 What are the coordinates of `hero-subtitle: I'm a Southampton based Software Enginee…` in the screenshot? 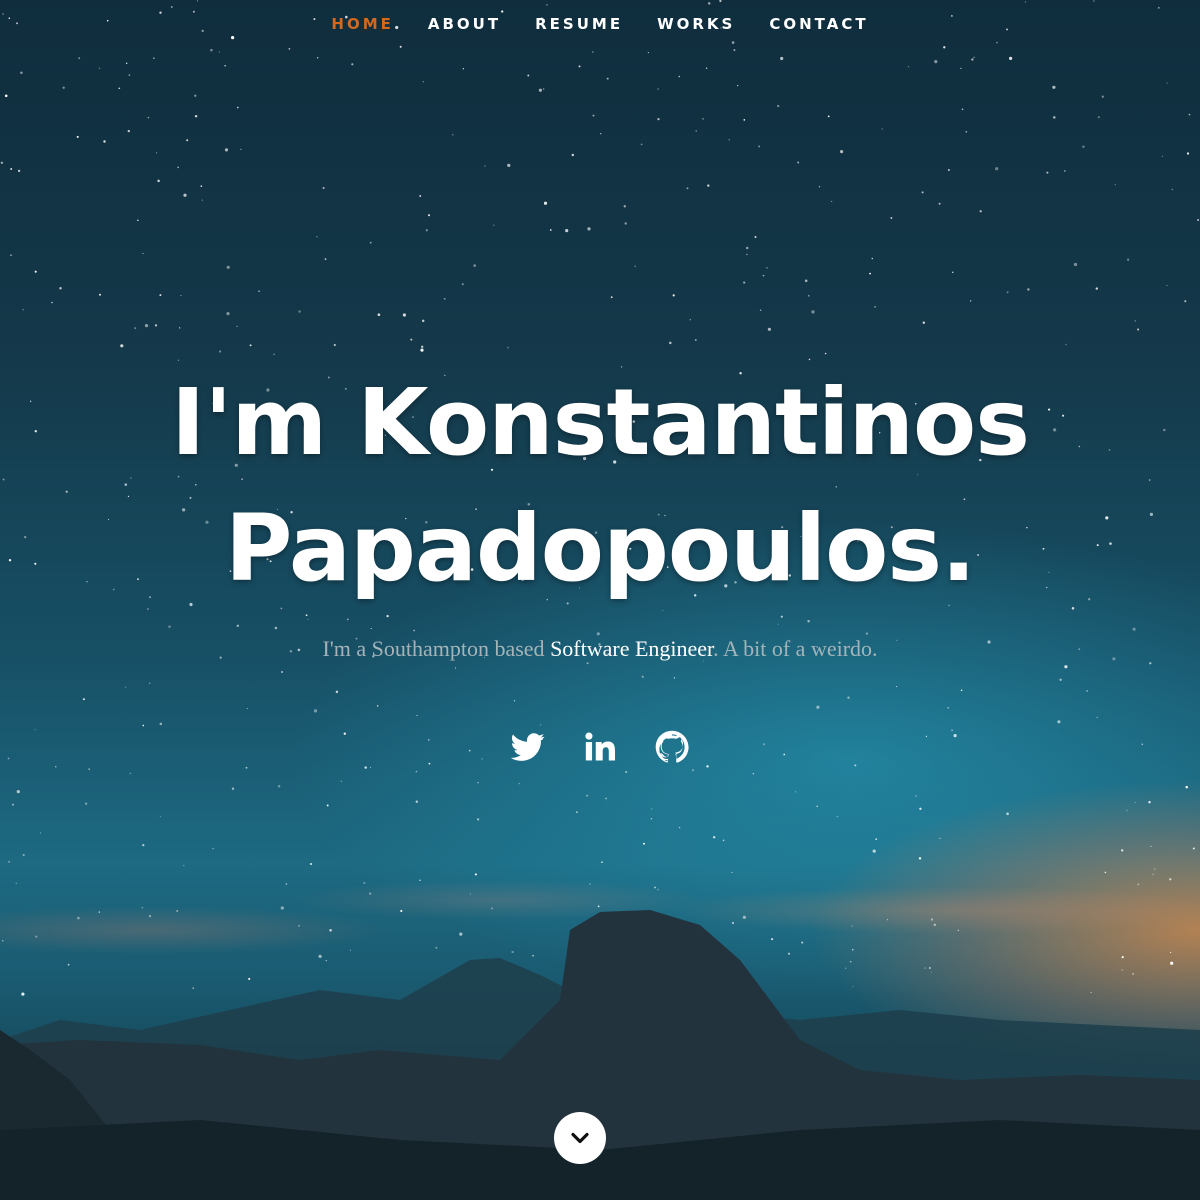 It's located at (600, 649).